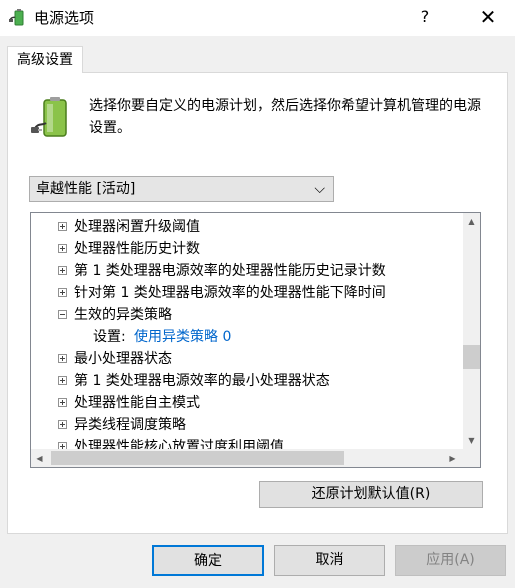 This screenshot has height=588, width=515. I want to click on tree-item: 异类线程调度策略, so click(247, 425).